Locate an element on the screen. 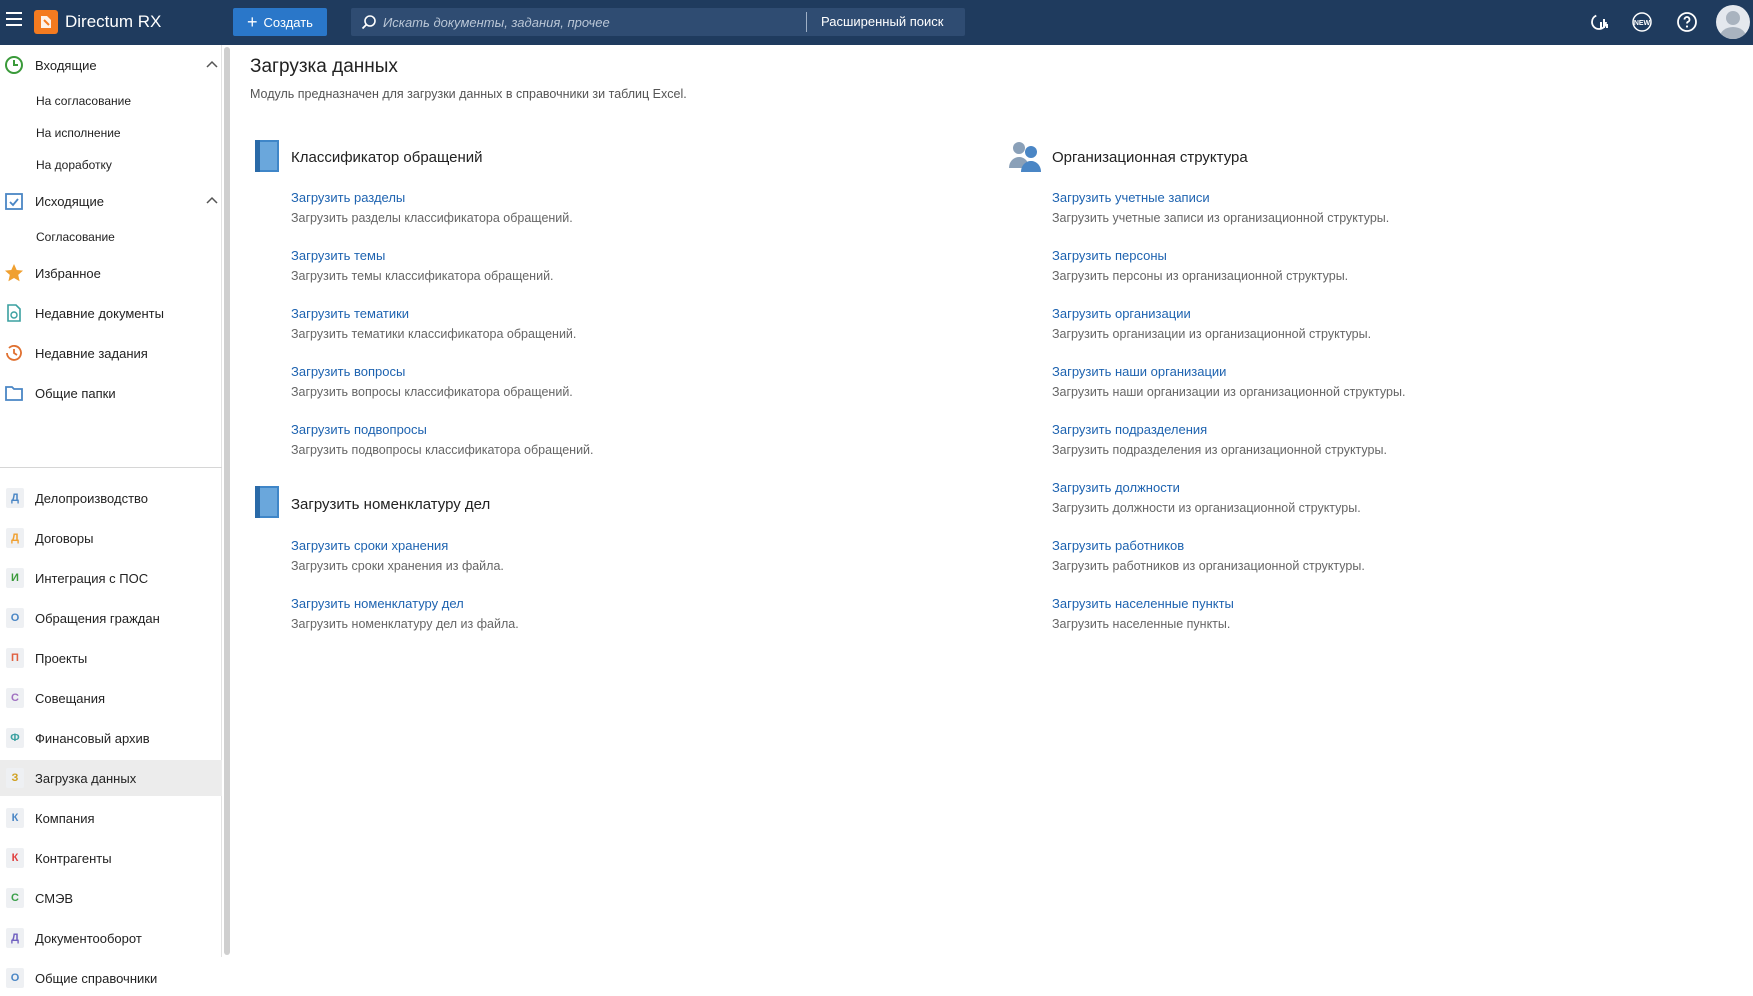 The width and height of the screenshot is (1753, 996). sidebar-module-item: З Загрузка данных is located at coordinates (111, 778).